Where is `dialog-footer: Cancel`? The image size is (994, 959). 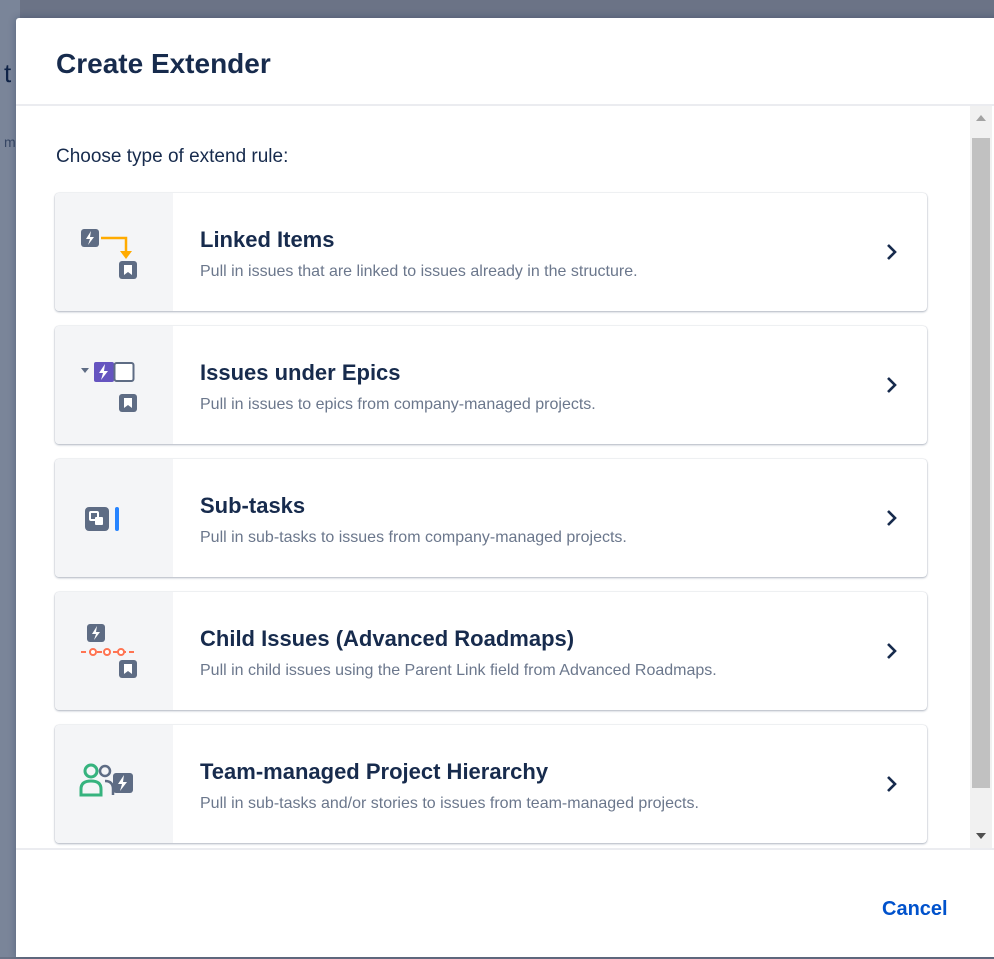
dialog-footer: Cancel is located at coordinates (505, 903).